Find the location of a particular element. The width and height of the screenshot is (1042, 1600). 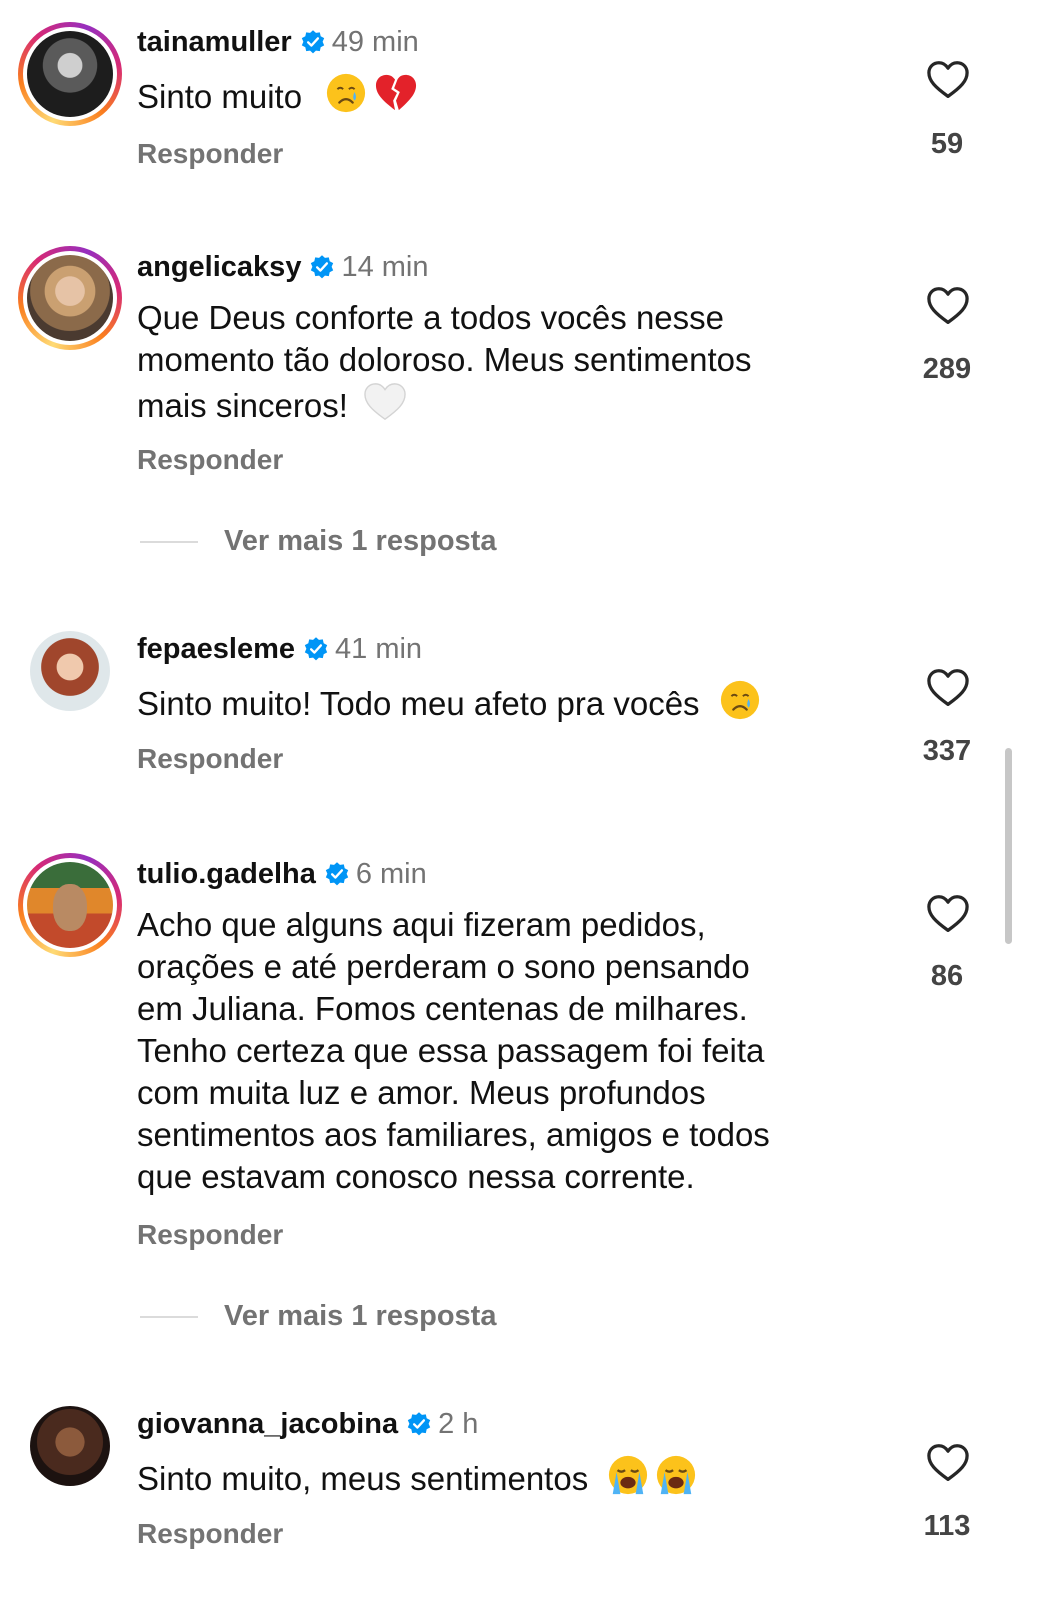

username: tainamuller is located at coordinates (214, 42).